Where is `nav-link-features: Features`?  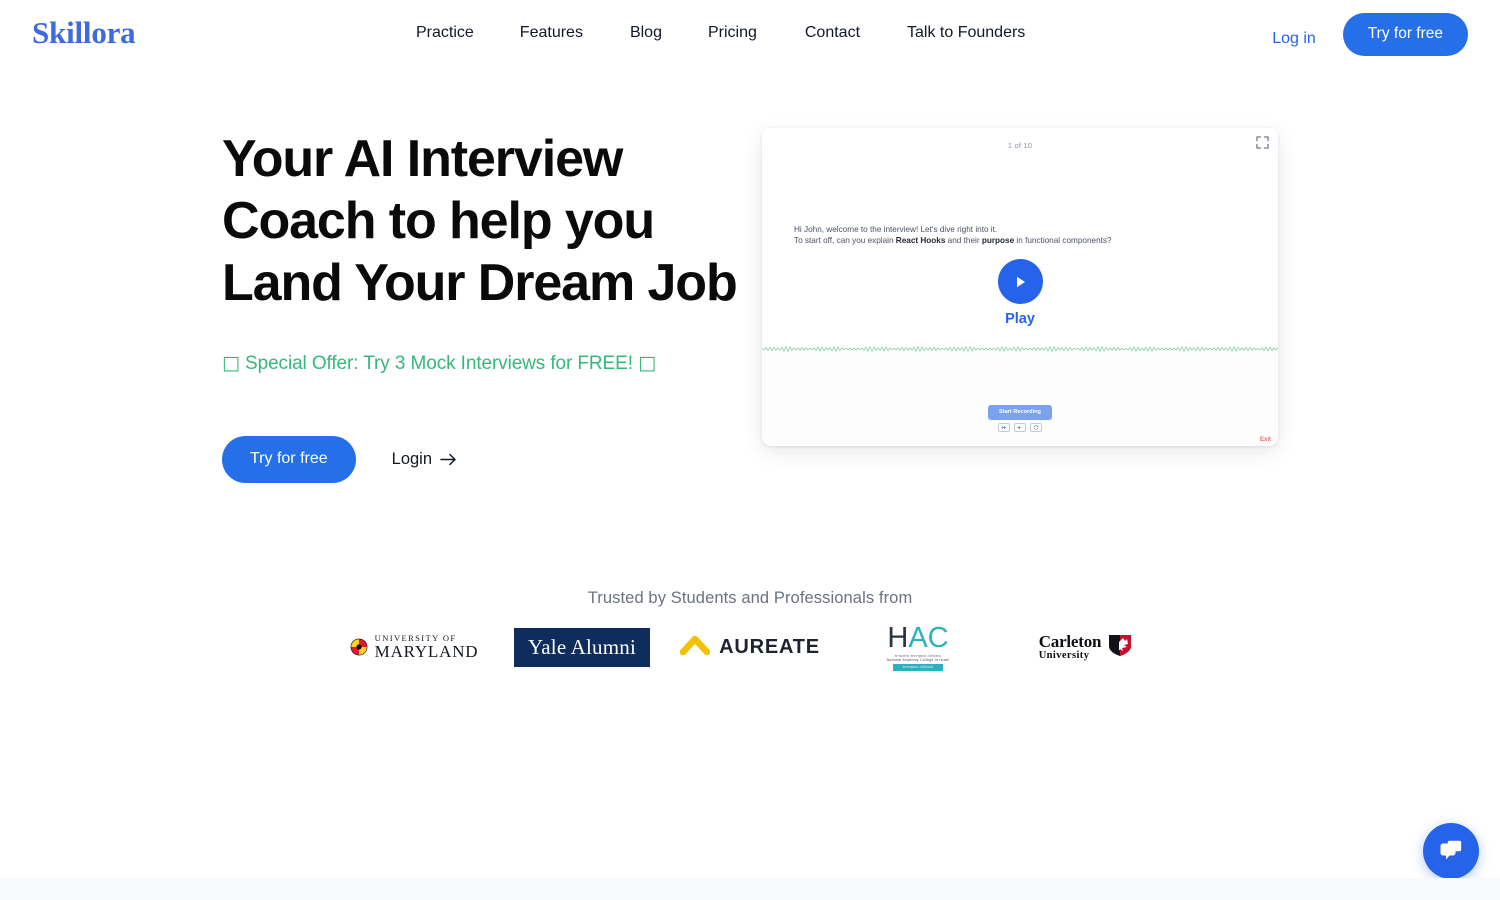
nav-link-features: Features is located at coordinates (575, 32).